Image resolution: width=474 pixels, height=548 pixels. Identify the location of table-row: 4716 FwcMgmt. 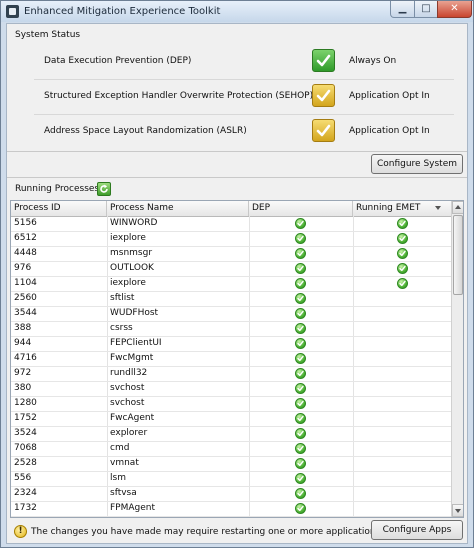
(231, 359).